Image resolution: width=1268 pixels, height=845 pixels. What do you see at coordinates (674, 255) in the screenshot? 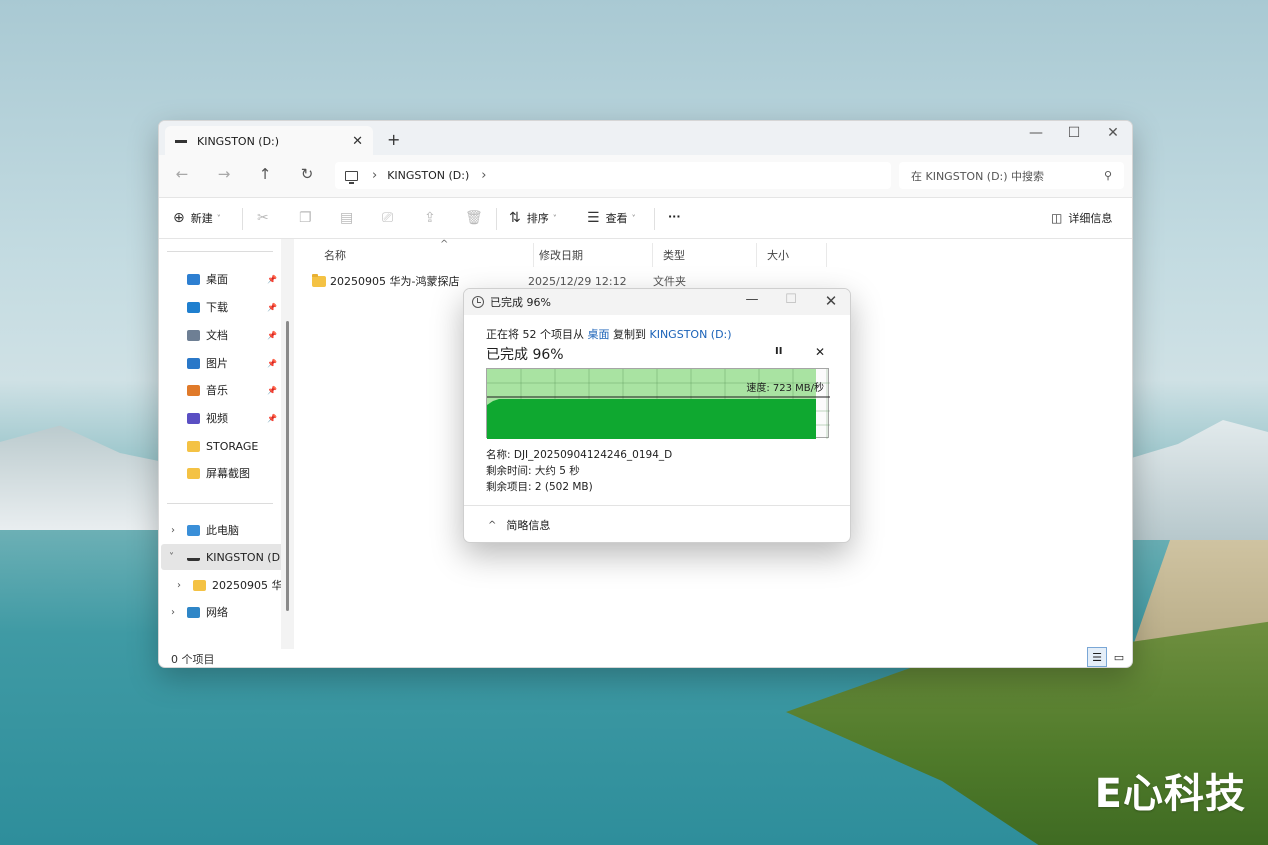
I see `column-type-label: 类型` at bounding box center [674, 255].